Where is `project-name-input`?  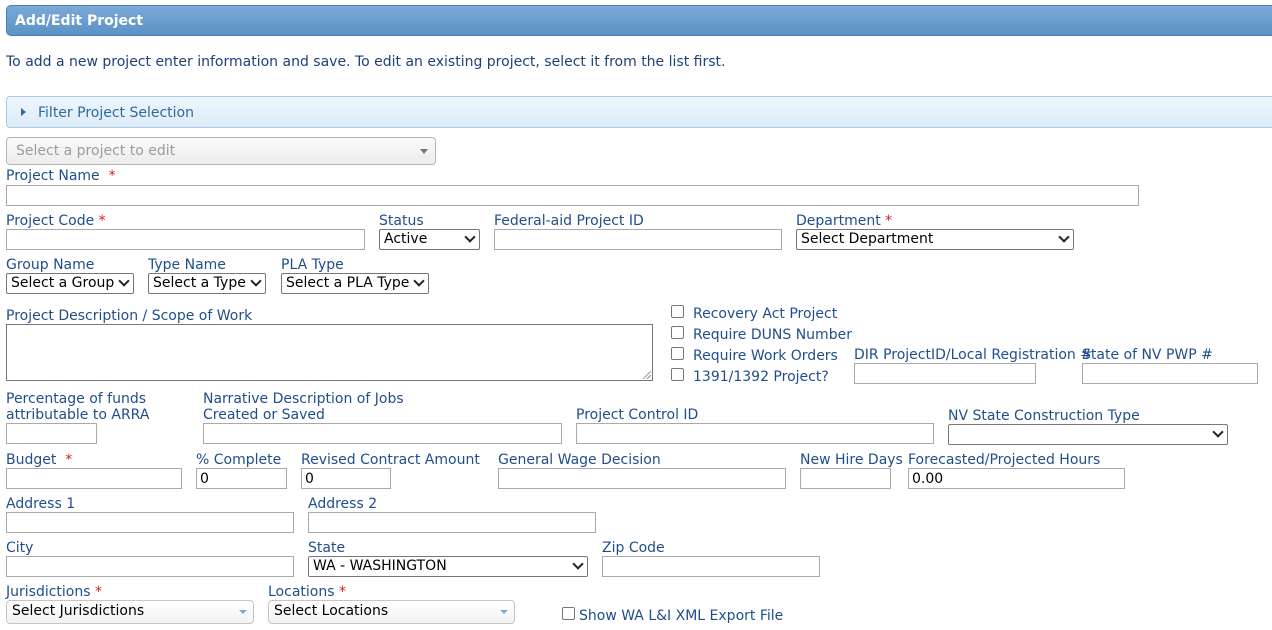
project-name-input is located at coordinates (572, 195).